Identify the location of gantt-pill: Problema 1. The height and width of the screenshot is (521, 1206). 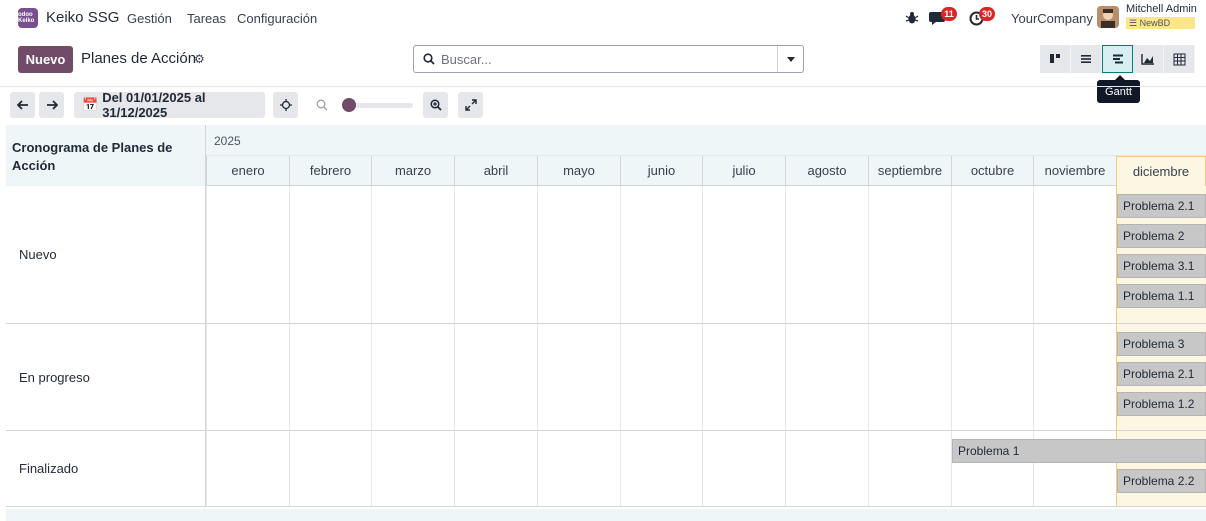
(1079, 451).